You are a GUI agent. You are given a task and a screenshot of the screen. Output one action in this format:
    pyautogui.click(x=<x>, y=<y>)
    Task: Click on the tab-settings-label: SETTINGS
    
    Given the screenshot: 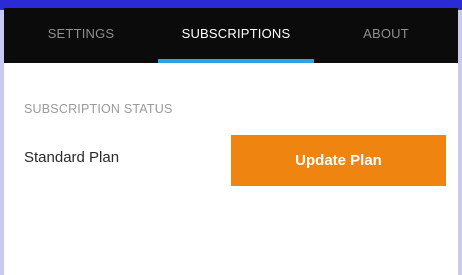 What is the action you would take?
    pyautogui.click(x=81, y=33)
    